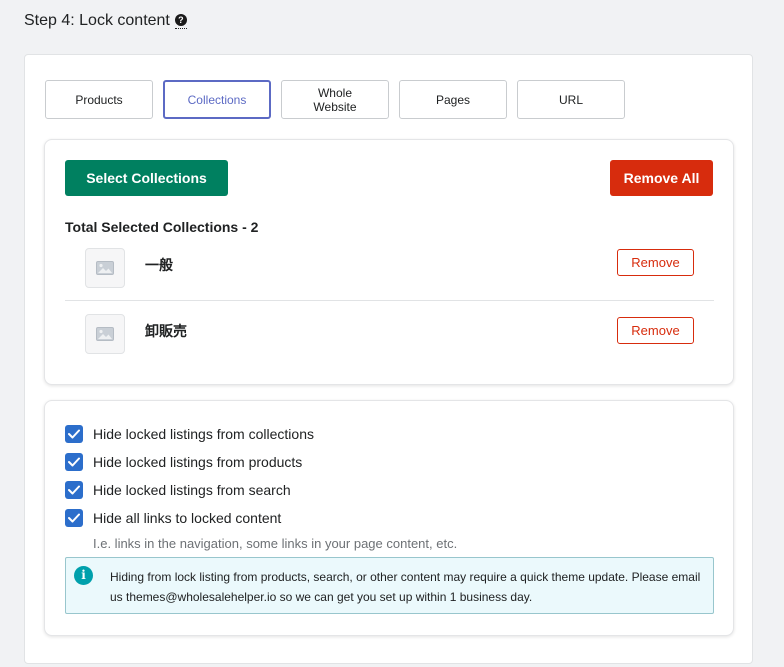 The height and width of the screenshot is (667, 784). I want to click on option-hide-all-links: Hide all links to locked content, so click(173, 518).